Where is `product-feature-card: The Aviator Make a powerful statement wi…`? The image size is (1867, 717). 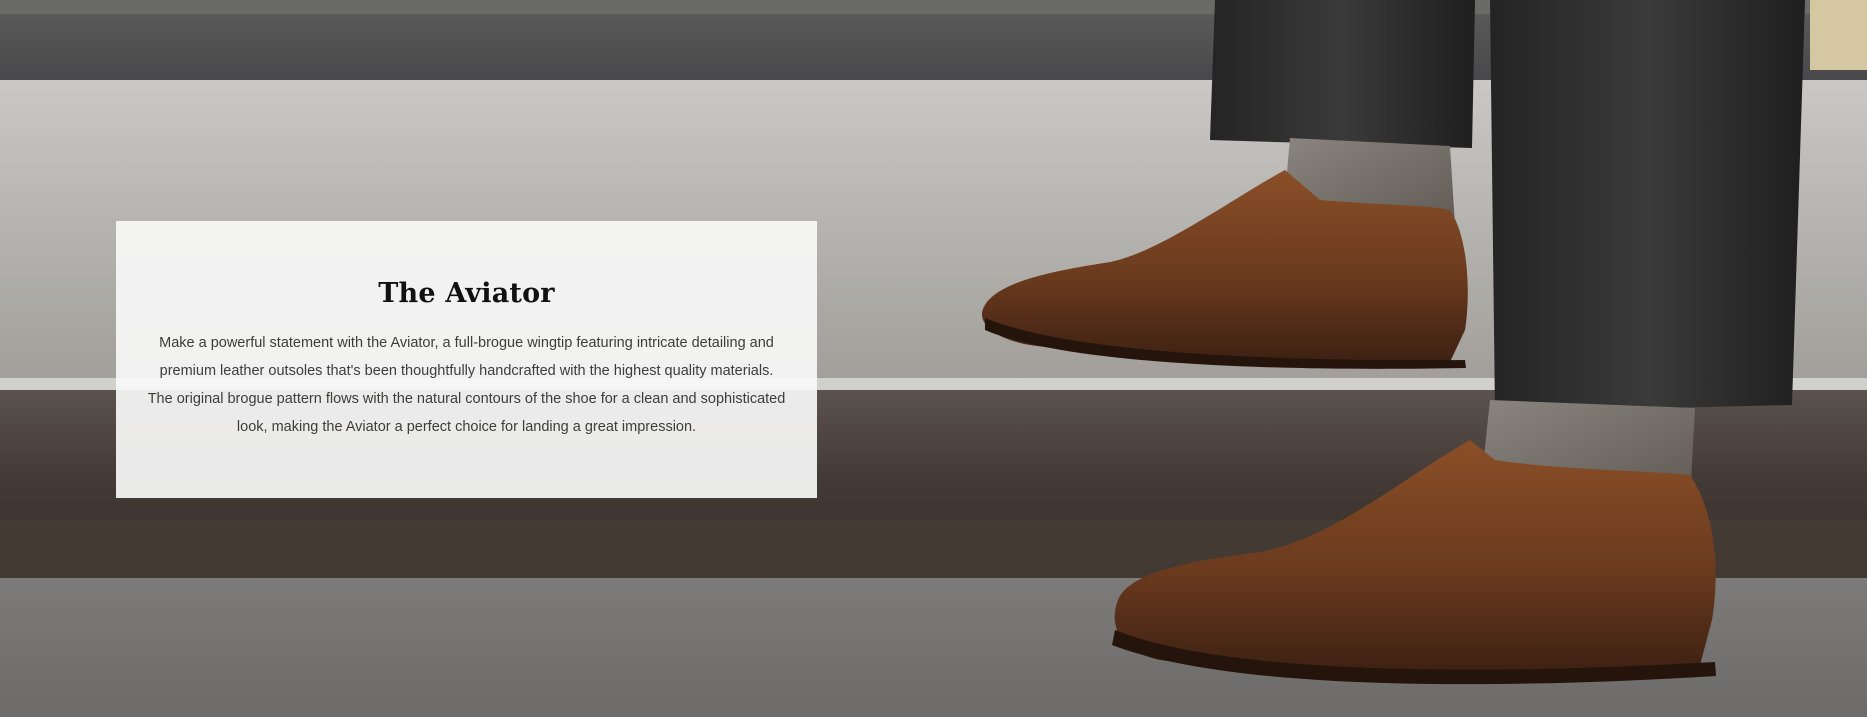 product-feature-card: The Aviator Make a powerful statement wi… is located at coordinates (466, 359).